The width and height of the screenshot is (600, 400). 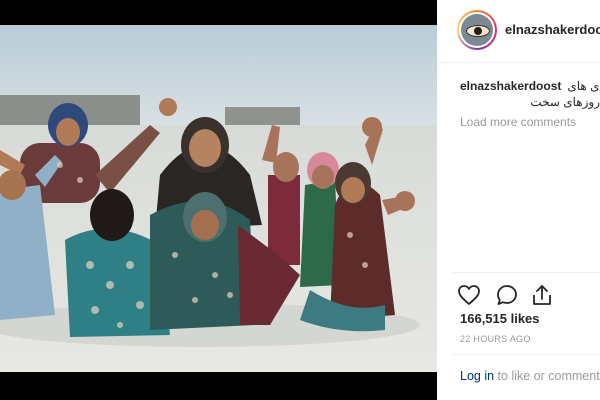 I want to click on comment-login-prompt: Log in to like or comment., so click(x=530, y=376).